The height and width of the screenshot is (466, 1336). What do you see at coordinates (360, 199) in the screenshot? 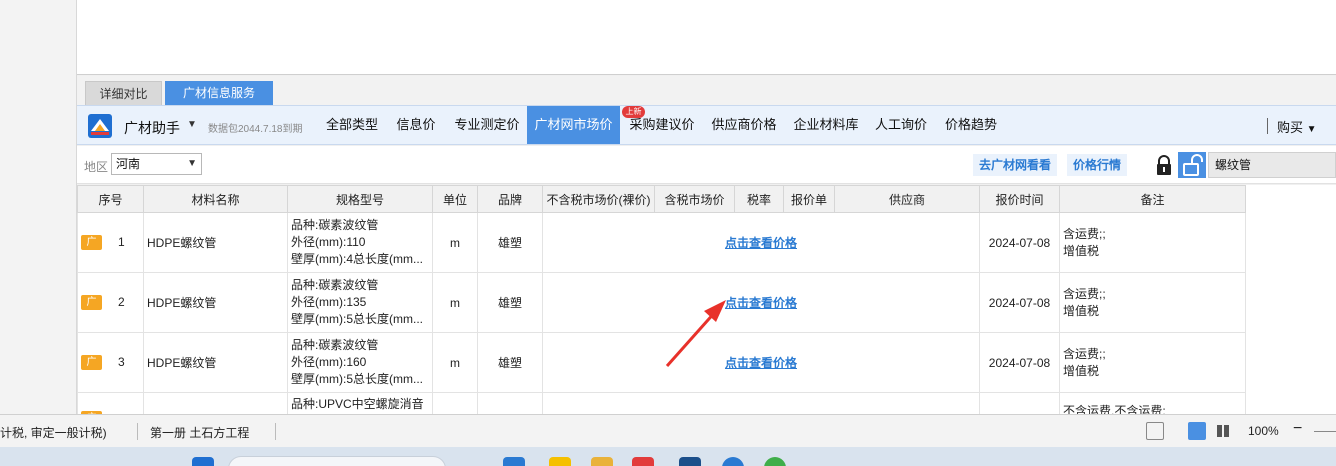
I see `col-spec: 规格型号` at bounding box center [360, 199].